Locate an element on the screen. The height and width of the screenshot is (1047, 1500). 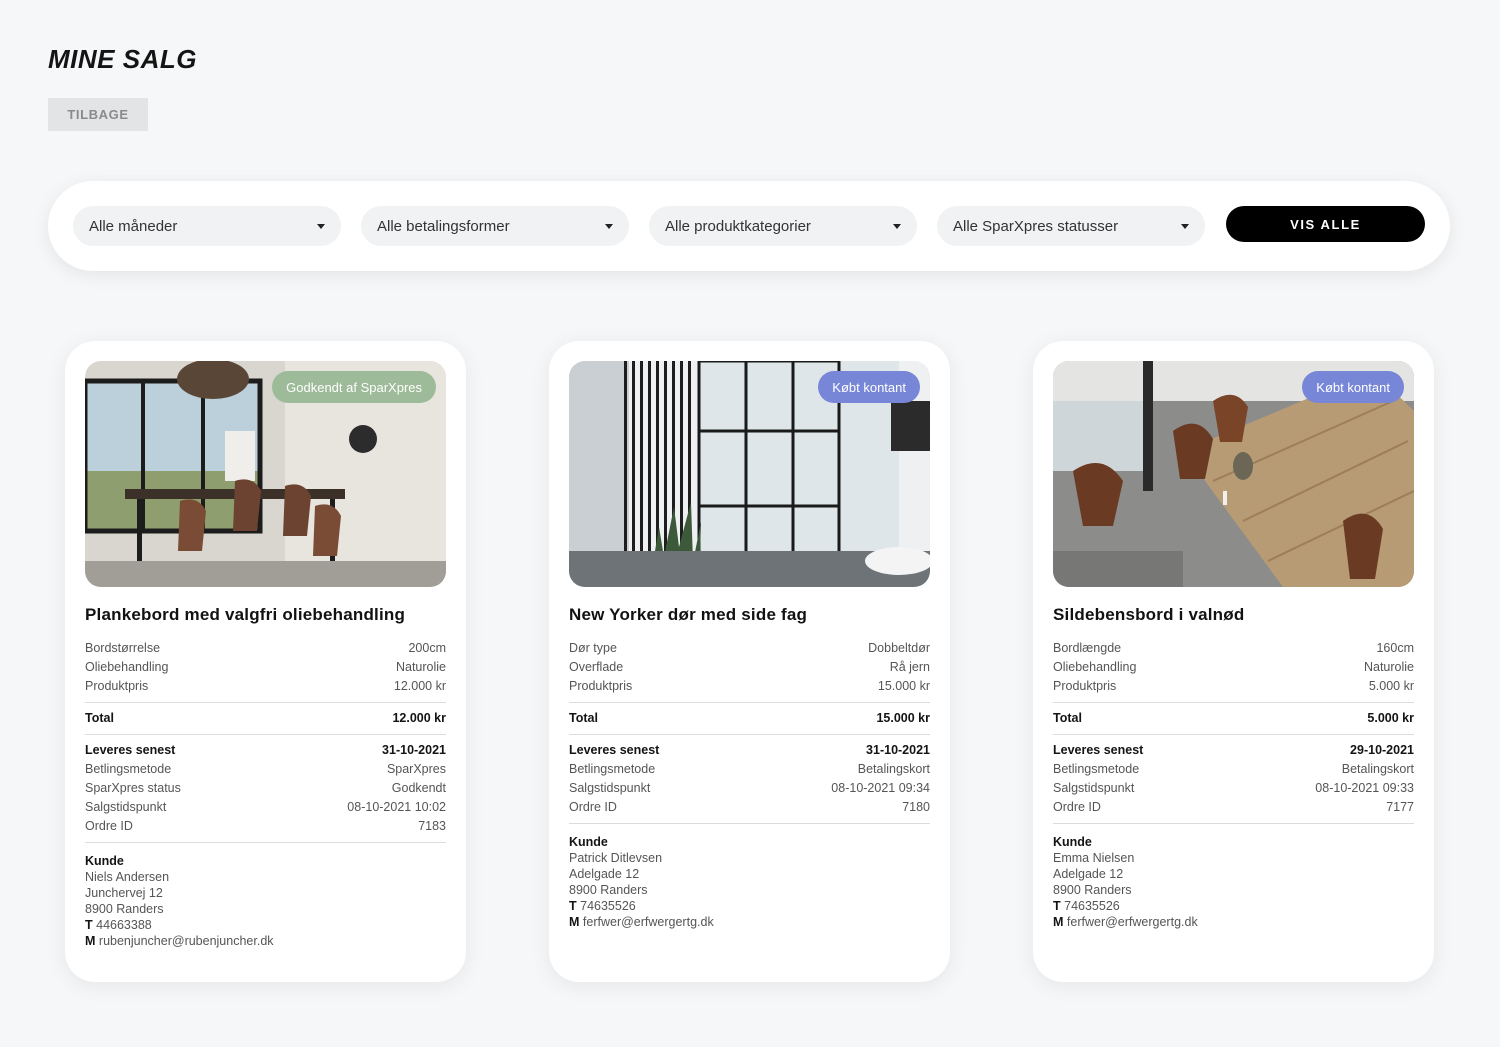
detail-value: 08-10-2021 09:33 is located at coordinates (1364, 788).